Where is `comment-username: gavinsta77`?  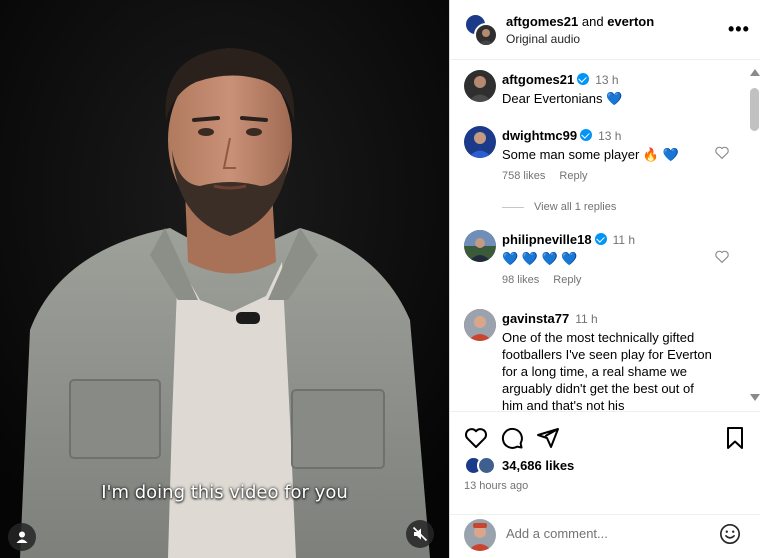 comment-username: gavinsta77 is located at coordinates (535, 318).